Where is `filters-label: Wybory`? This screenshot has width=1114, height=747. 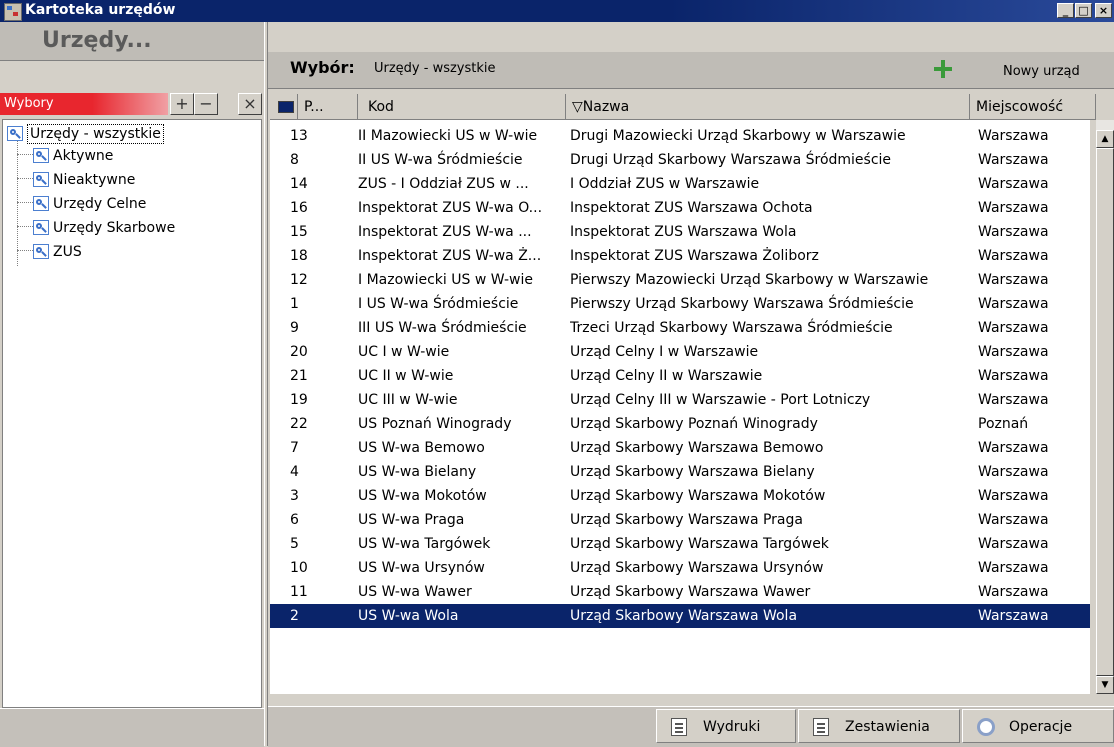 filters-label: Wybory is located at coordinates (84, 104).